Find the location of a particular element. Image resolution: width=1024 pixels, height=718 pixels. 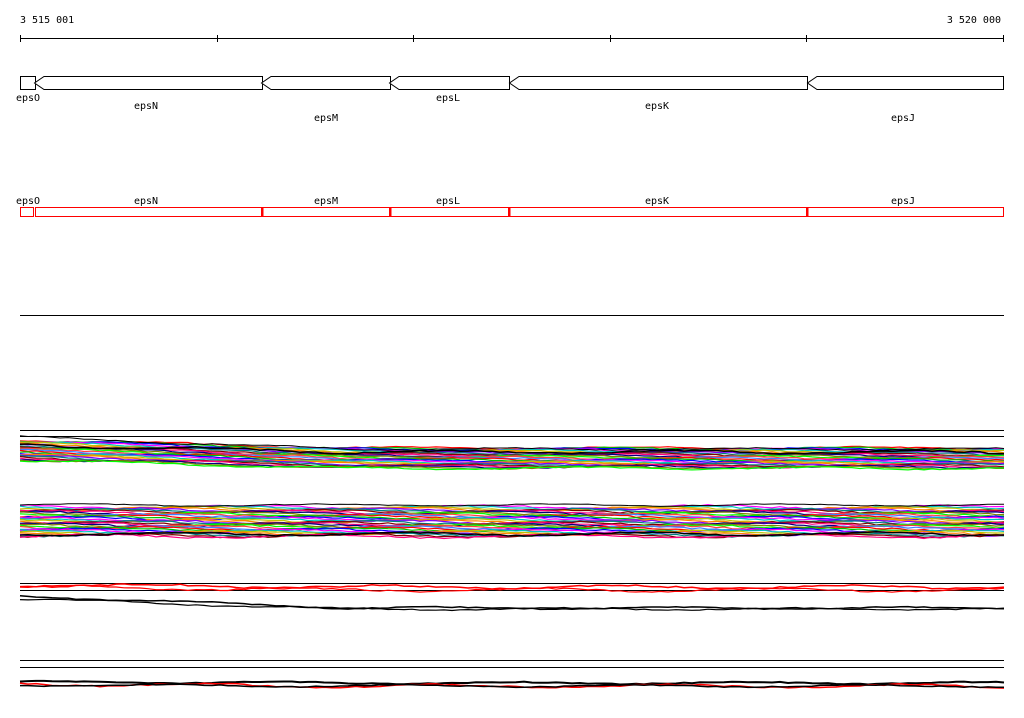

feature-label-epsM: epsM is located at coordinates (326, 201).